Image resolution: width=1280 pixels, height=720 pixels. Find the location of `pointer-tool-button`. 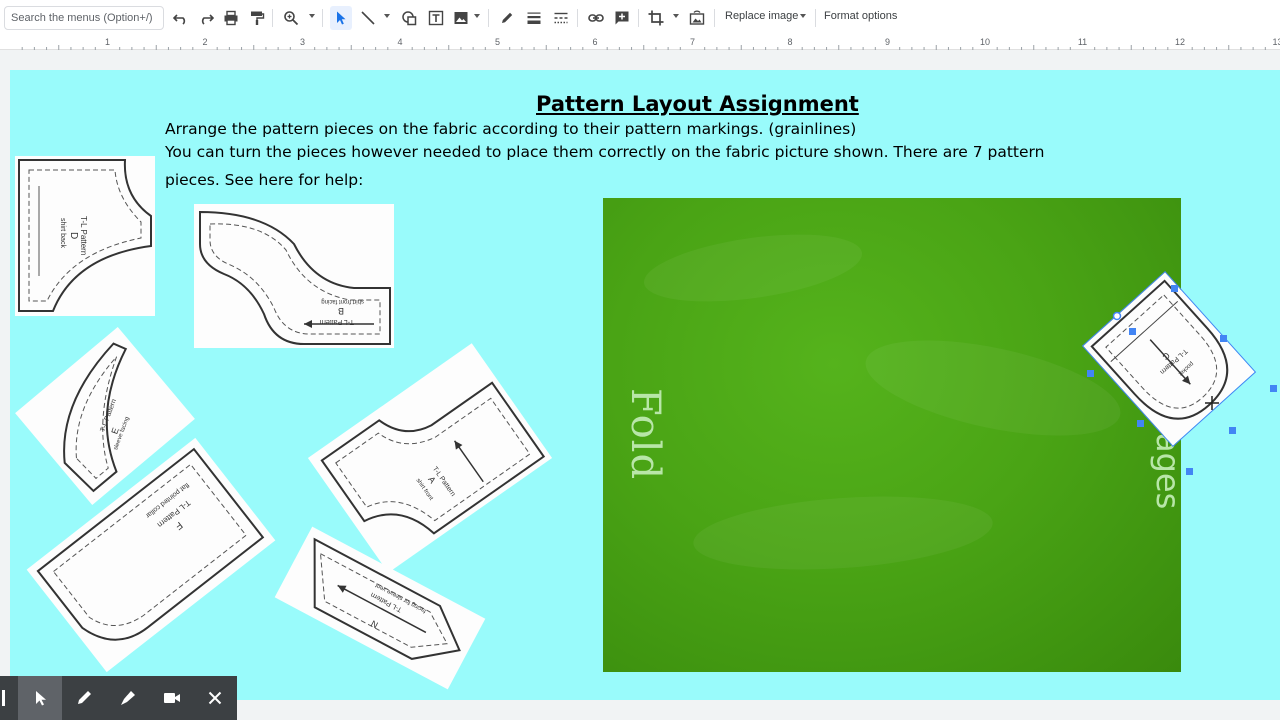

pointer-tool-button is located at coordinates (40, 698).